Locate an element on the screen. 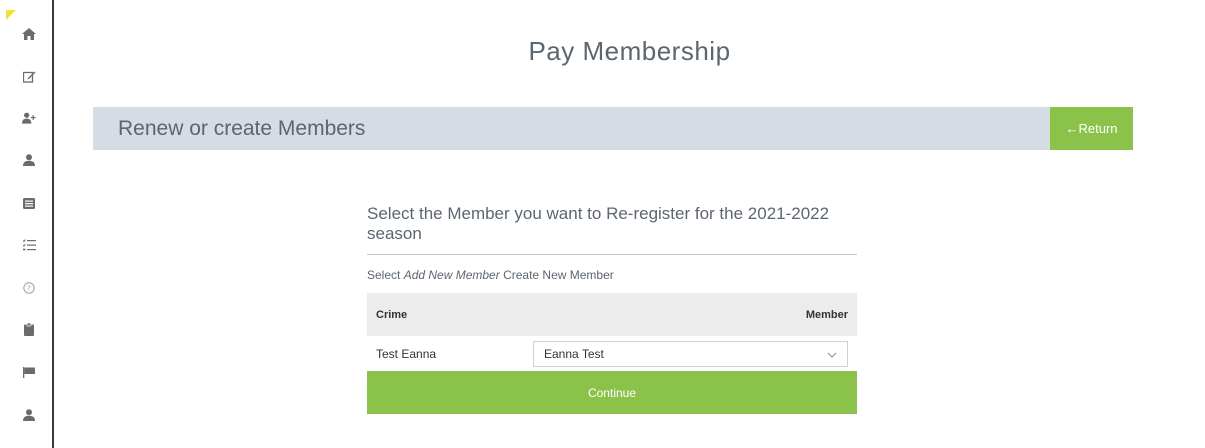  column-header-member: Member is located at coordinates (826, 314).